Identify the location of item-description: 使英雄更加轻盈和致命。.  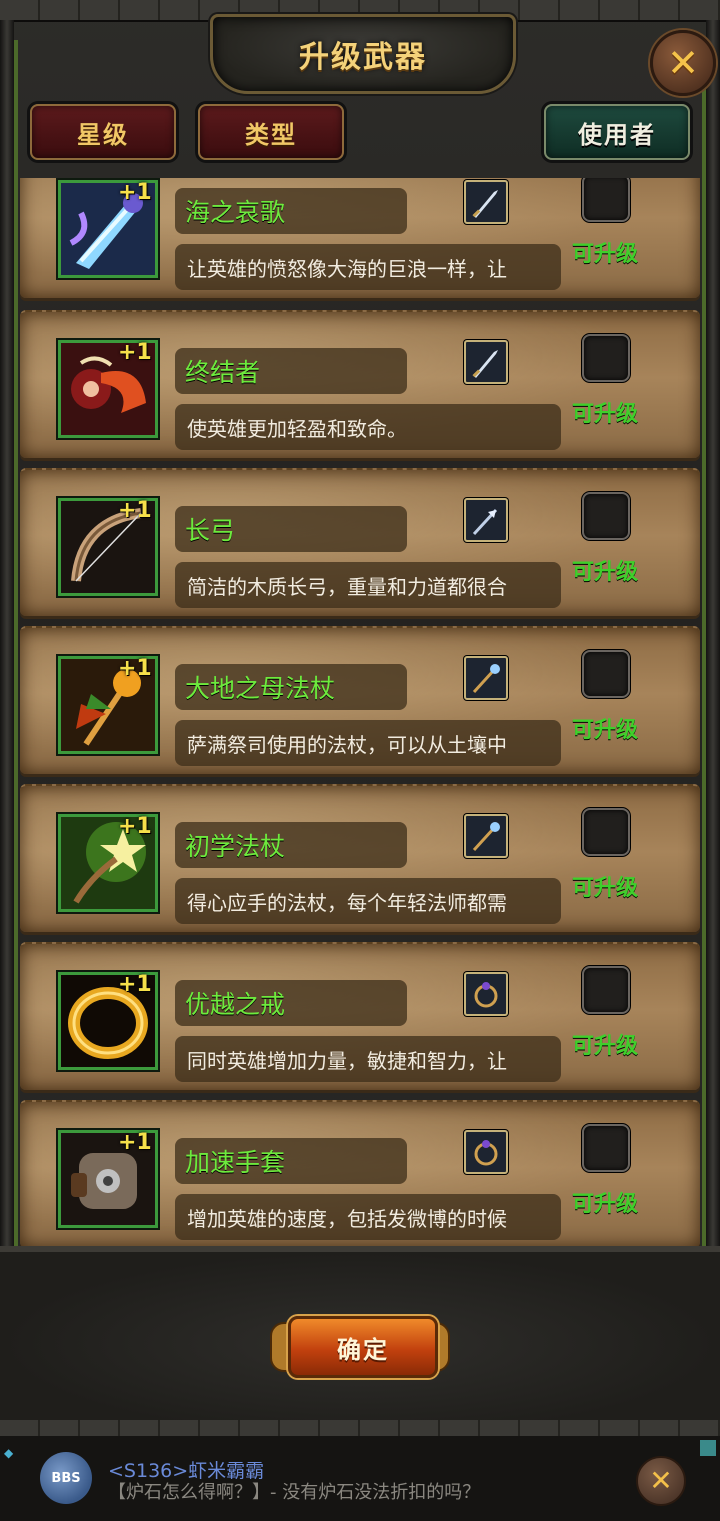
(368, 427).